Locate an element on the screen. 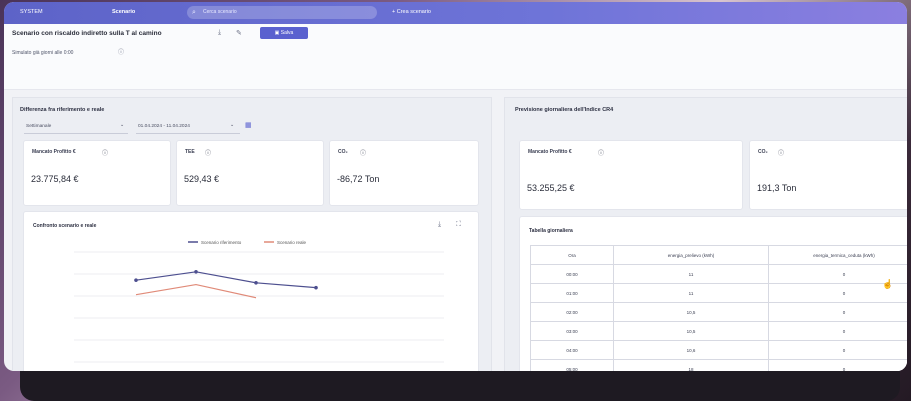 The image size is (911, 401). kpi-card-tee: TEE ⓘ 529,43 € is located at coordinates (250, 173).